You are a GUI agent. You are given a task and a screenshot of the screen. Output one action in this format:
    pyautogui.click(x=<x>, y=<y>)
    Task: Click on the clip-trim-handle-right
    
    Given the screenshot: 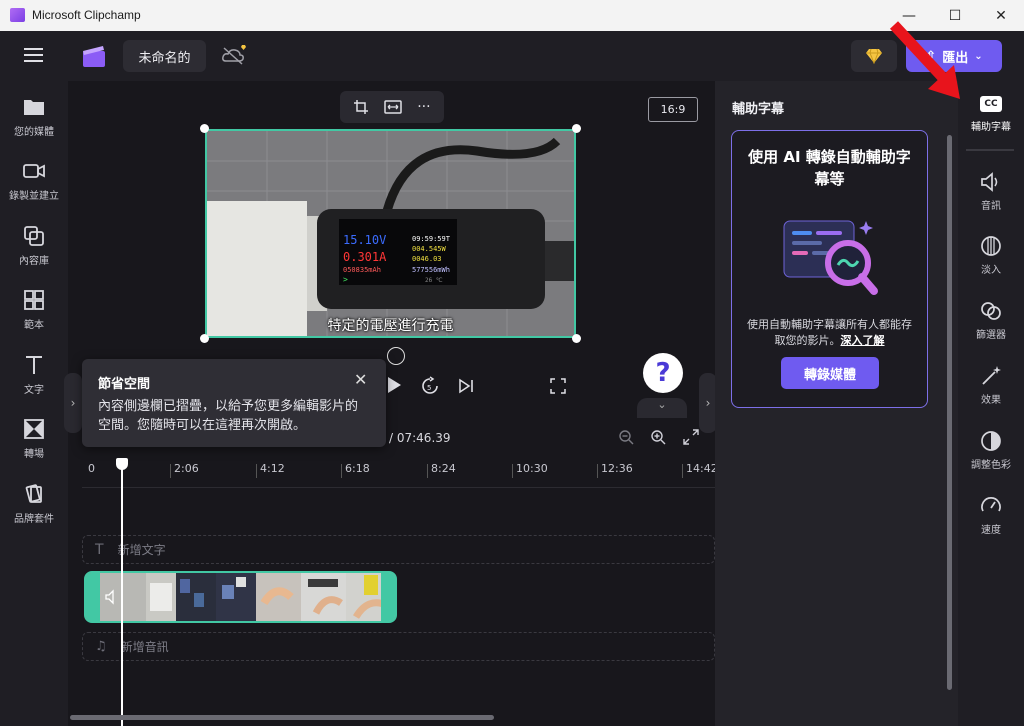 What is the action you would take?
    pyautogui.click(x=388, y=597)
    